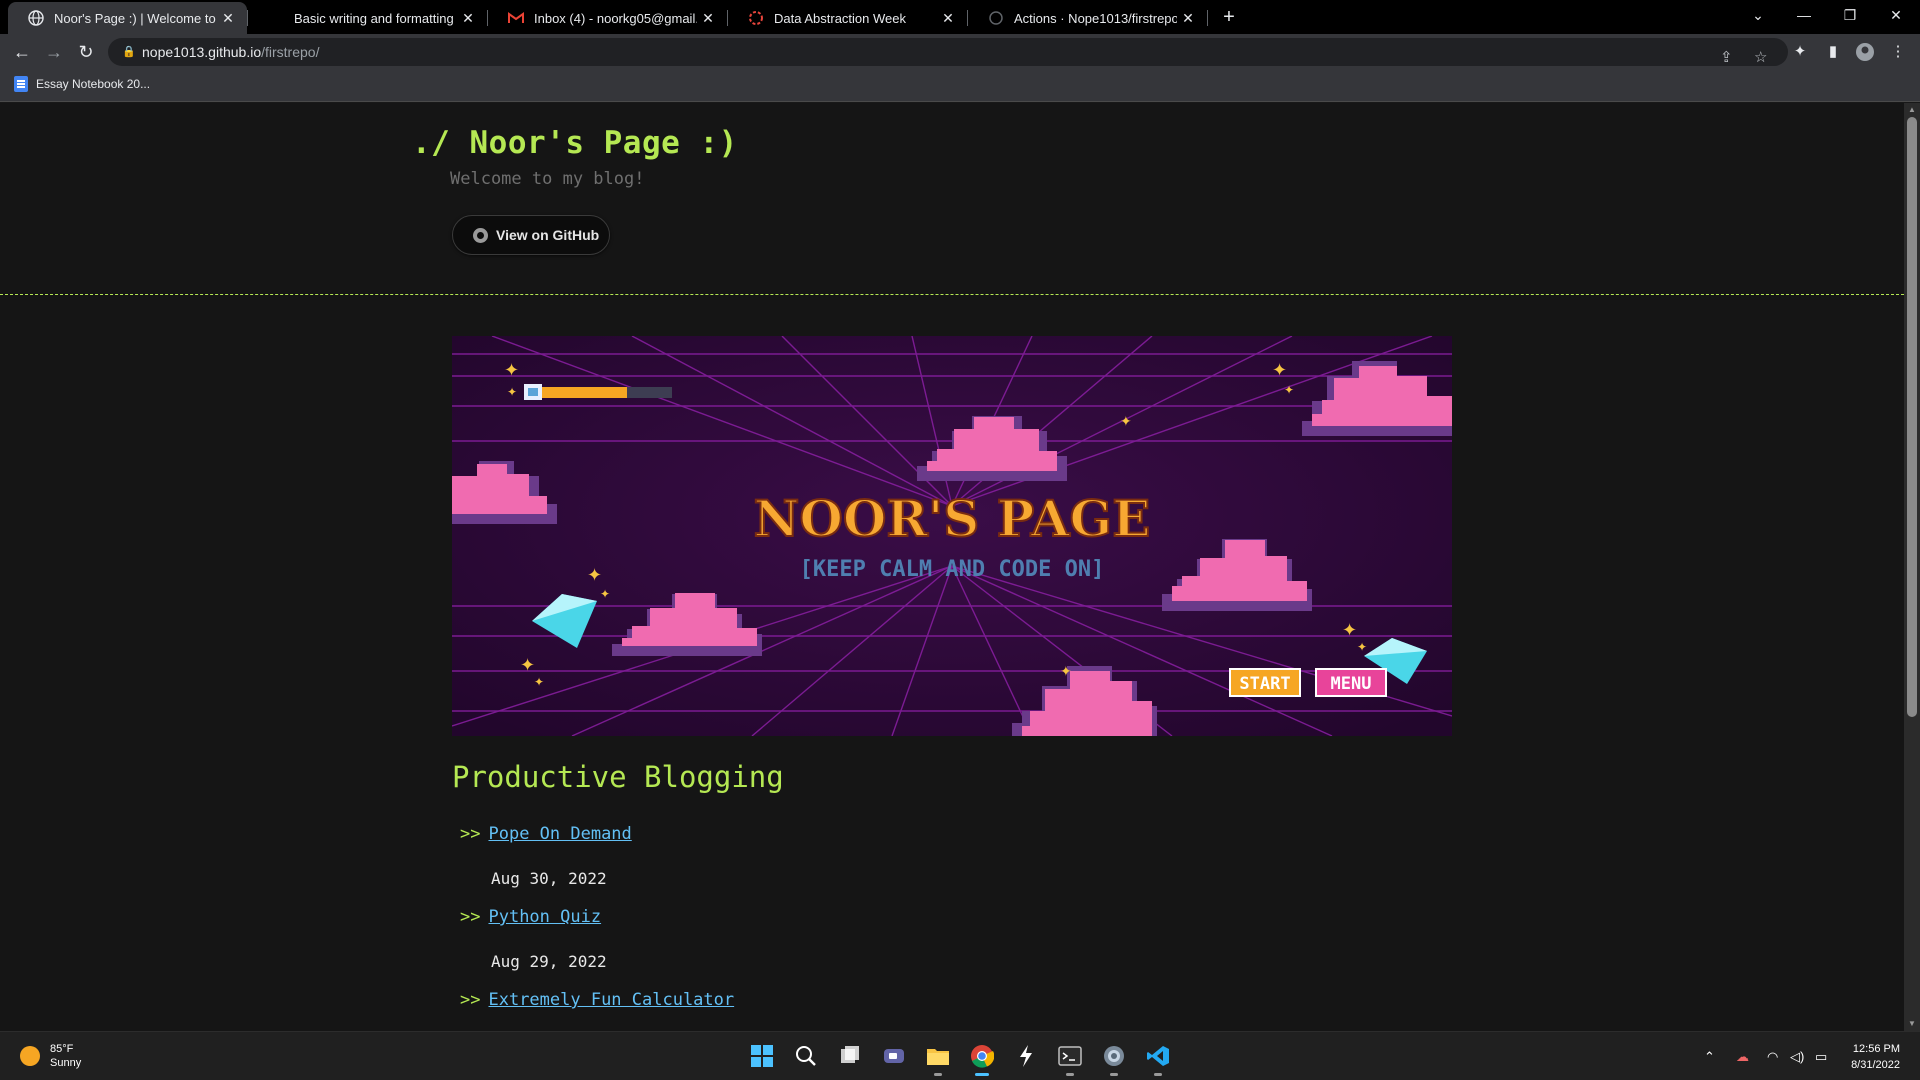 Image resolution: width=1920 pixels, height=1080 pixels. I want to click on scrollbar: ▲ ▼, so click(1912, 567).